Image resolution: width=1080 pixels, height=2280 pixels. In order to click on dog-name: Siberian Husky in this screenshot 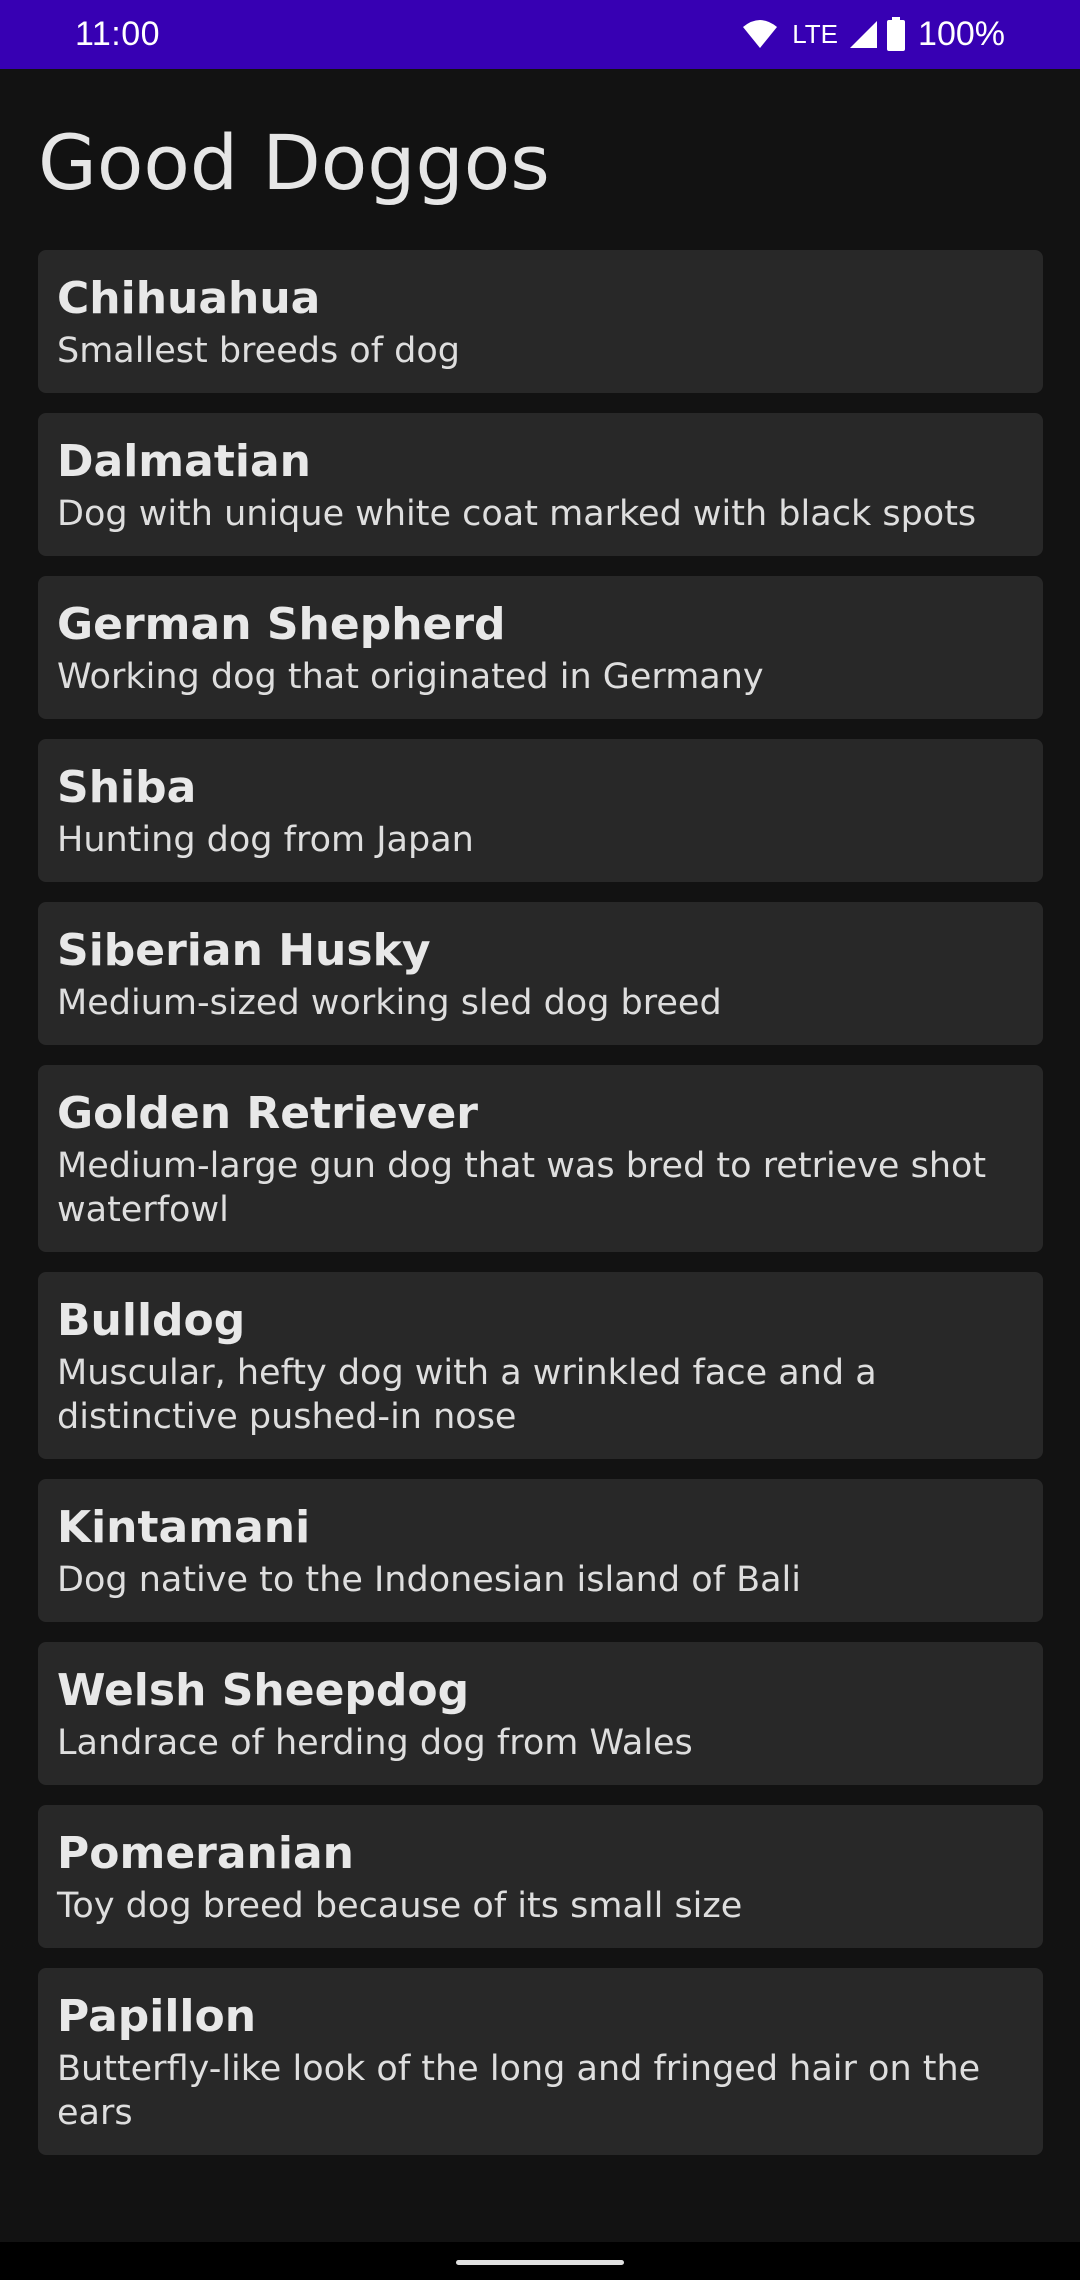, I will do `click(244, 950)`.